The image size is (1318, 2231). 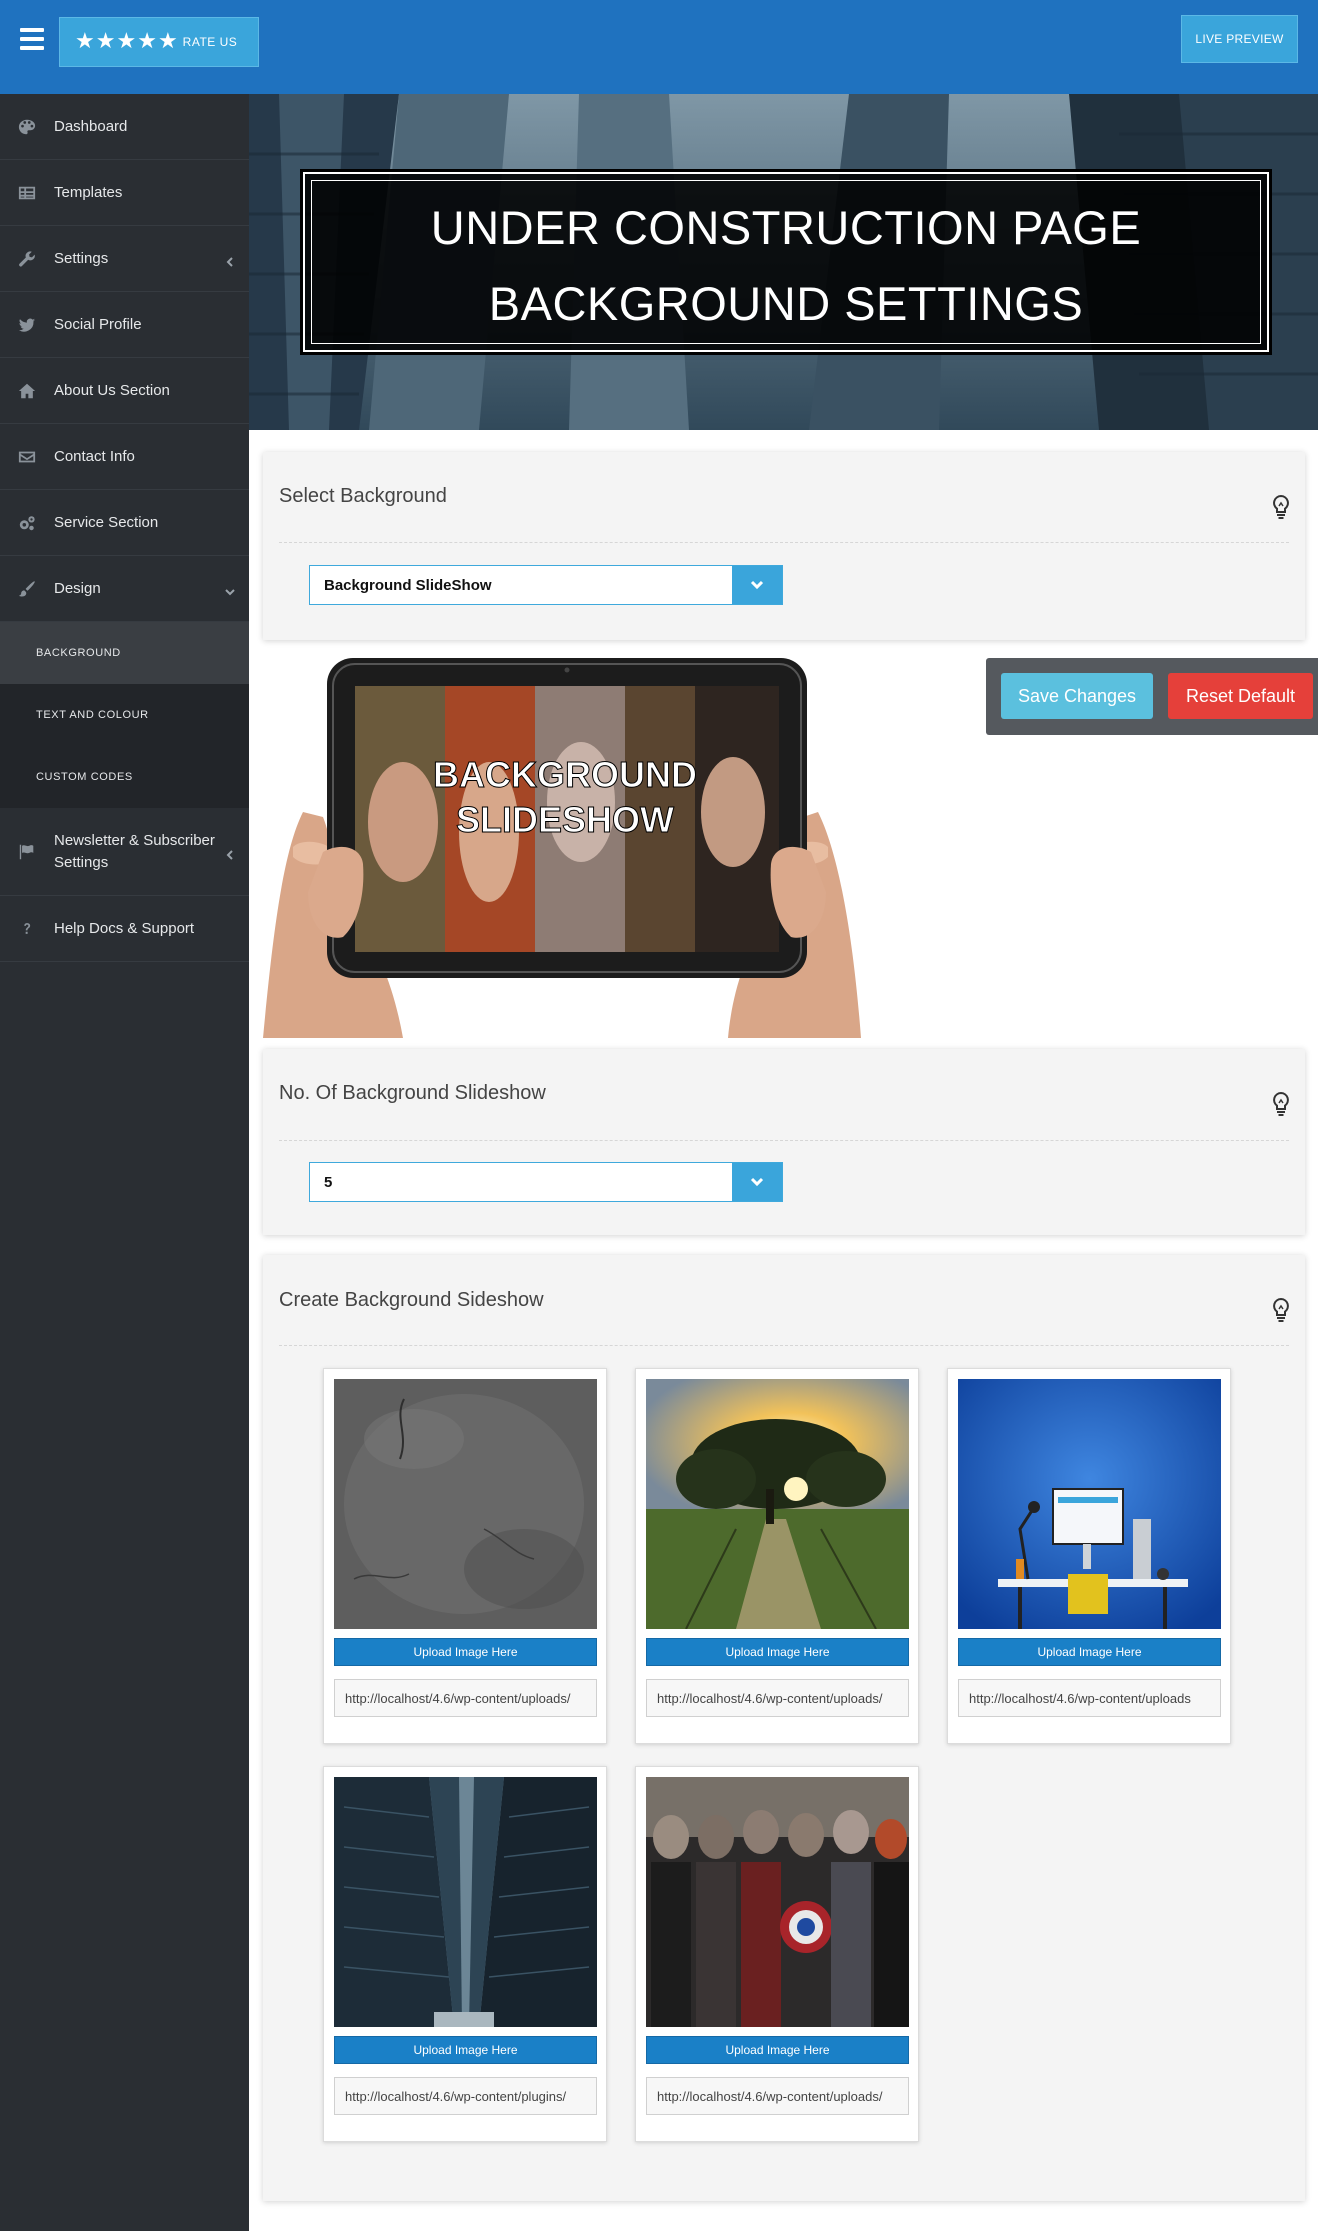 What do you see at coordinates (27, 127) in the screenshot?
I see `palette-icon` at bounding box center [27, 127].